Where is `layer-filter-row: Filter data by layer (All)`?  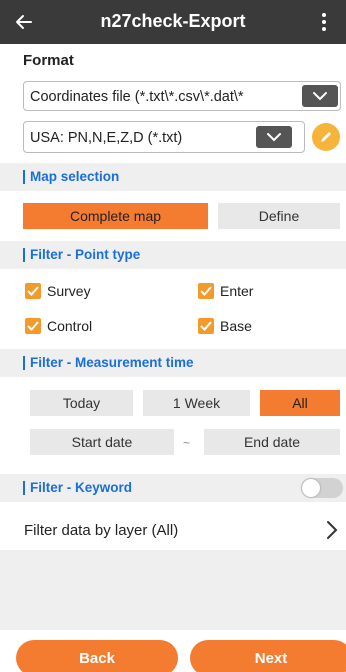 layer-filter-row: Filter data by layer (All) is located at coordinates (173, 530).